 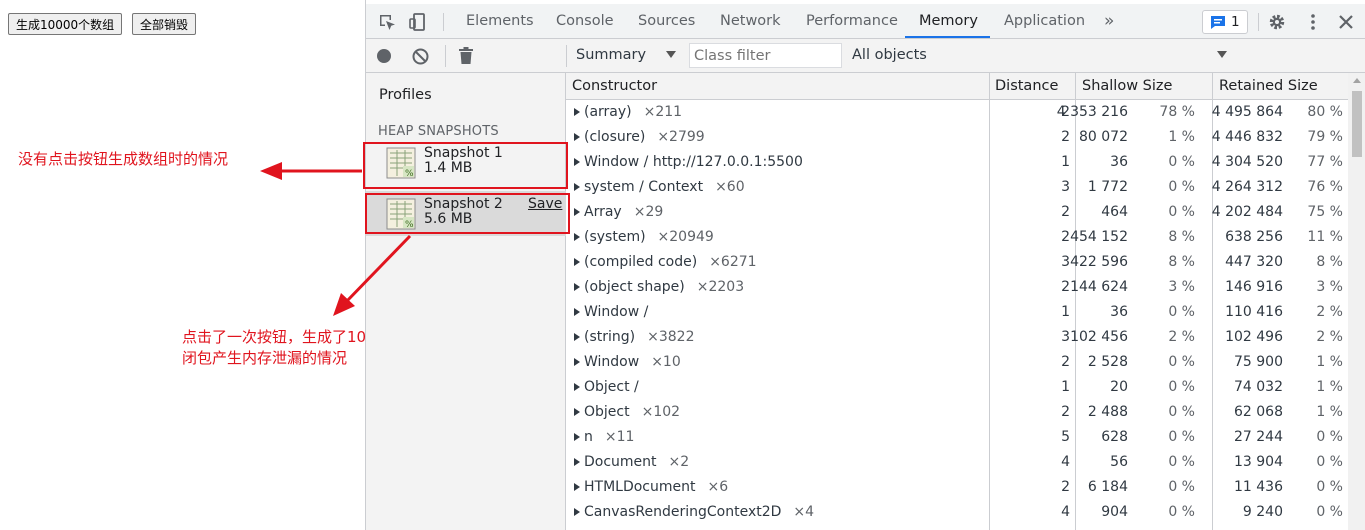 What do you see at coordinates (1218, 22) in the screenshot?
I see `message-icon` at bounding box center [1218, 22].